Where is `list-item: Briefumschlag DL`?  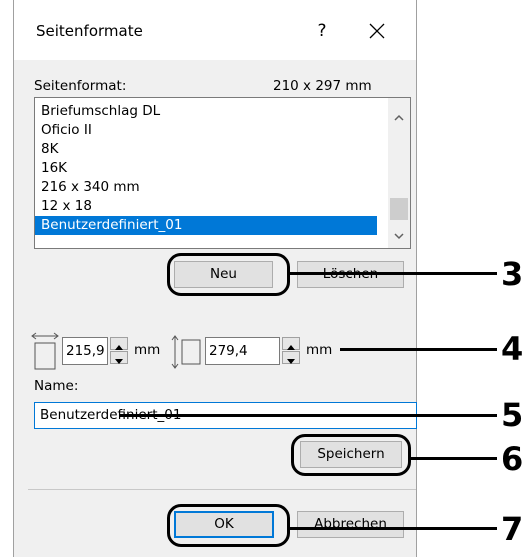
list-item: Briefumschlag DL is located at coordinates (206, 111).